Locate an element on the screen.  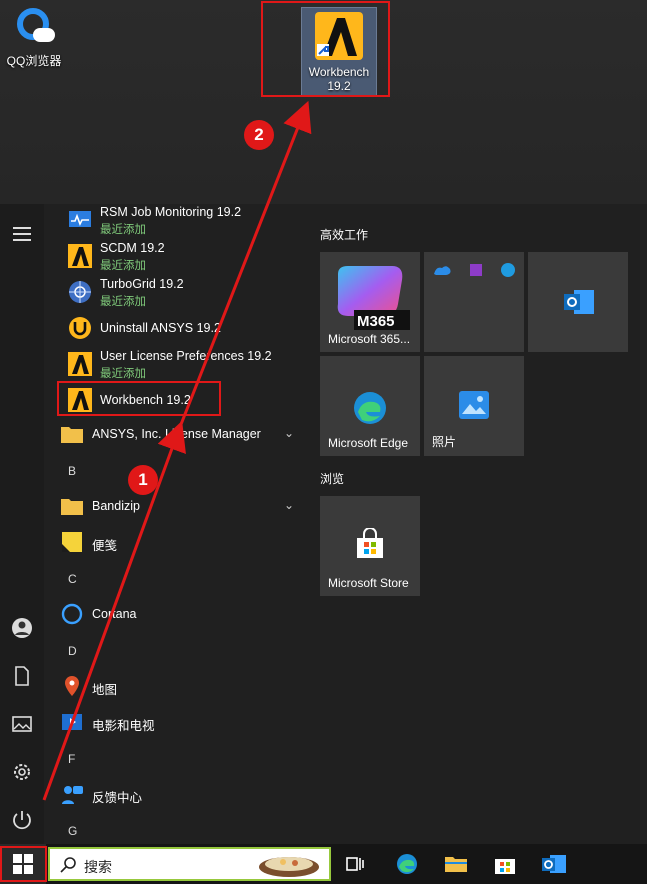
search-highlight-image-icon is located at coordinates (289, 867).